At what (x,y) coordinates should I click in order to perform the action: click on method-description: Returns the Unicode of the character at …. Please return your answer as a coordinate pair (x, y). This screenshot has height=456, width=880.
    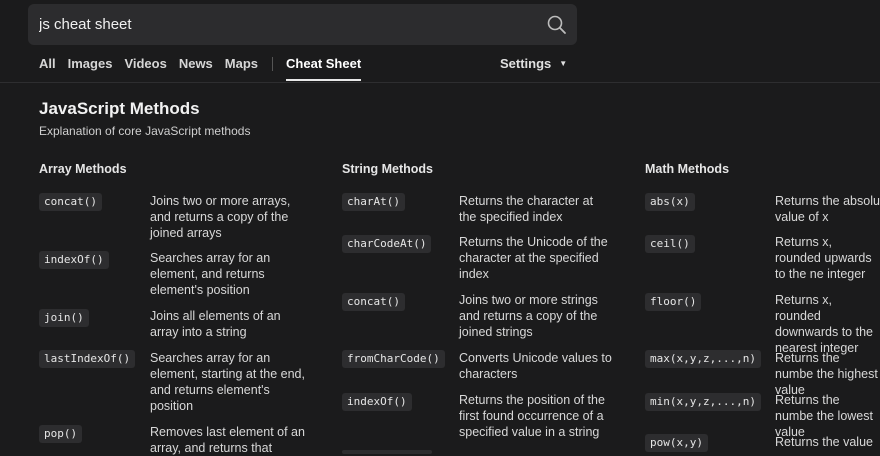
    Looking at the image, I should click on (533, 258).